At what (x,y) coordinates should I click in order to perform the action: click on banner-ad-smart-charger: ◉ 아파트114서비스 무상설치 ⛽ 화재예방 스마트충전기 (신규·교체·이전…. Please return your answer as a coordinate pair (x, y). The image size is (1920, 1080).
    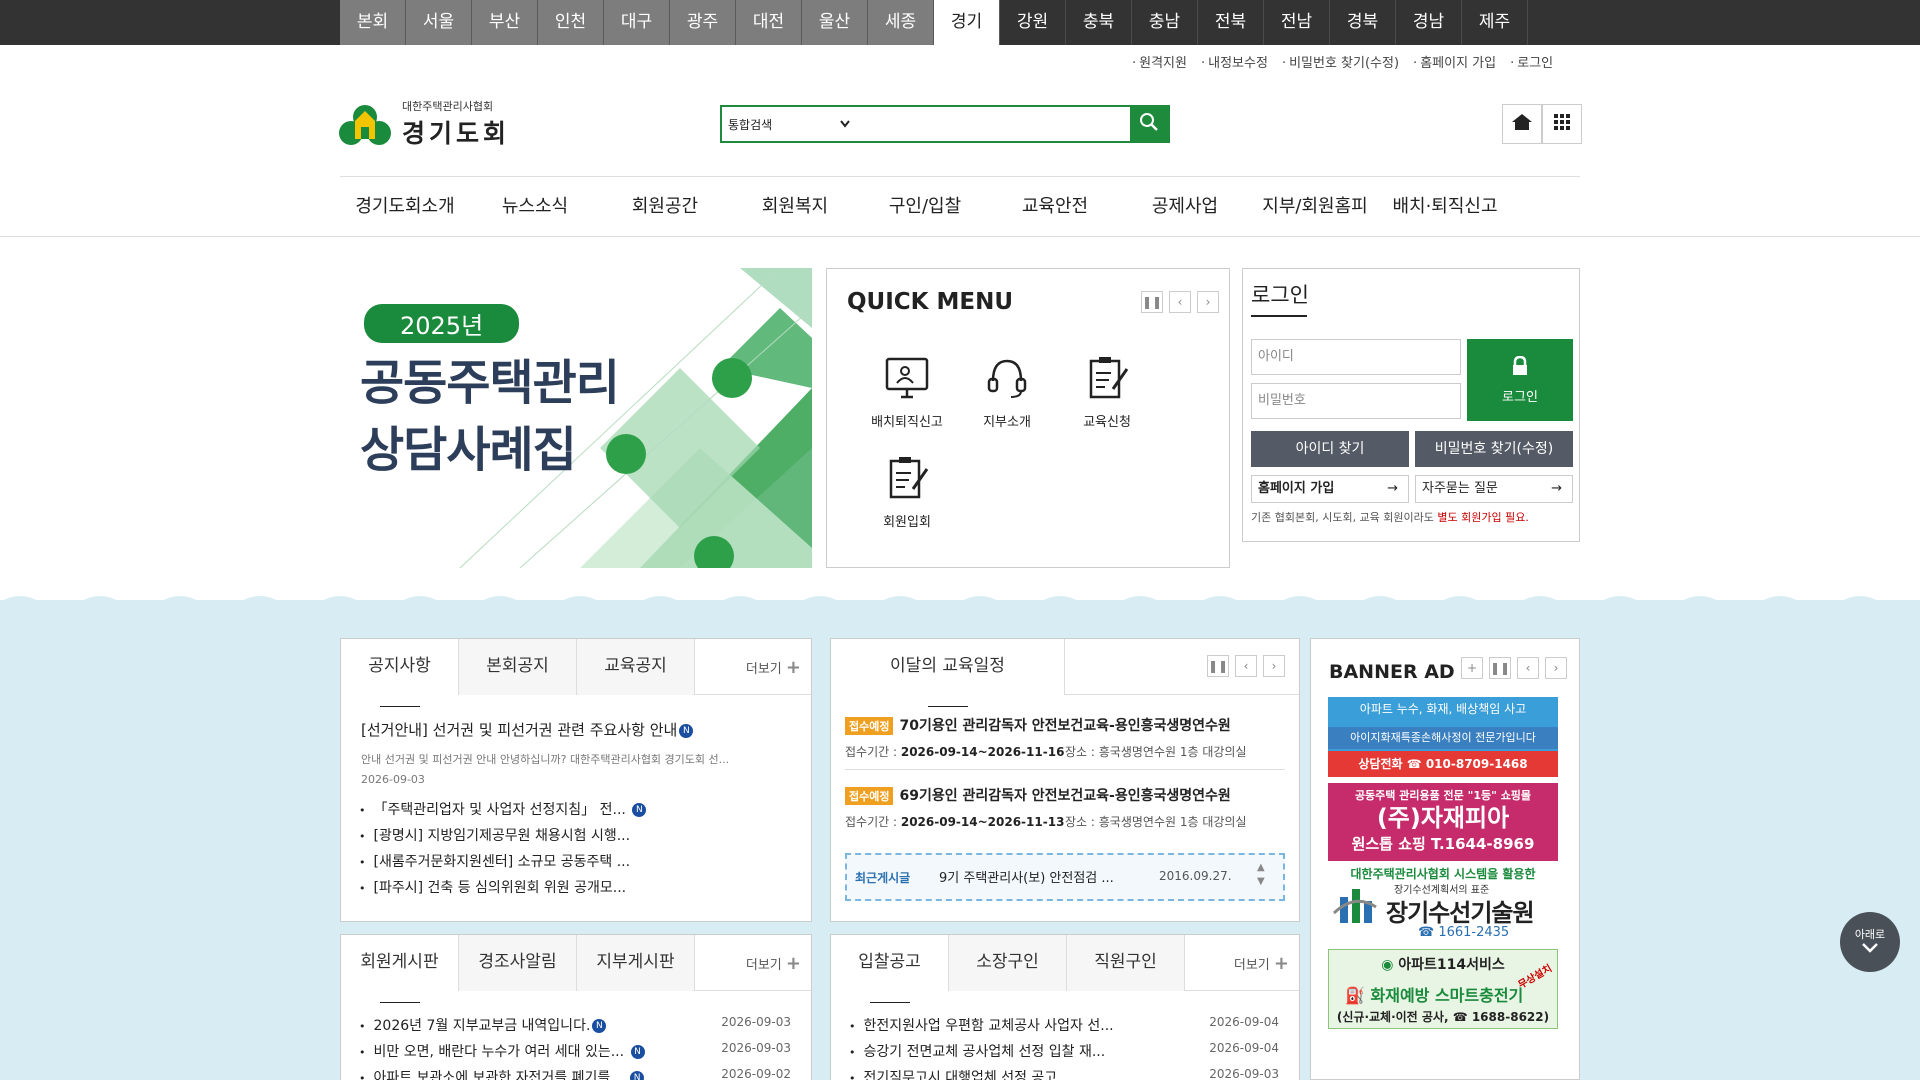
    Looking at the image, I should click on (1443, 989).